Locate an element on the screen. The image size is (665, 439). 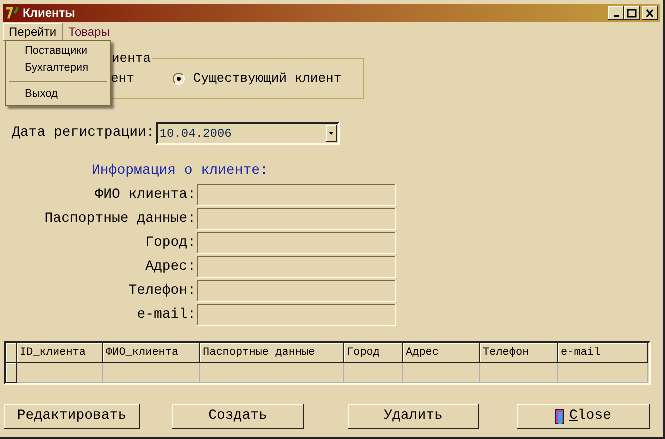
action-button: Создать is located at coordinates (238, 416).